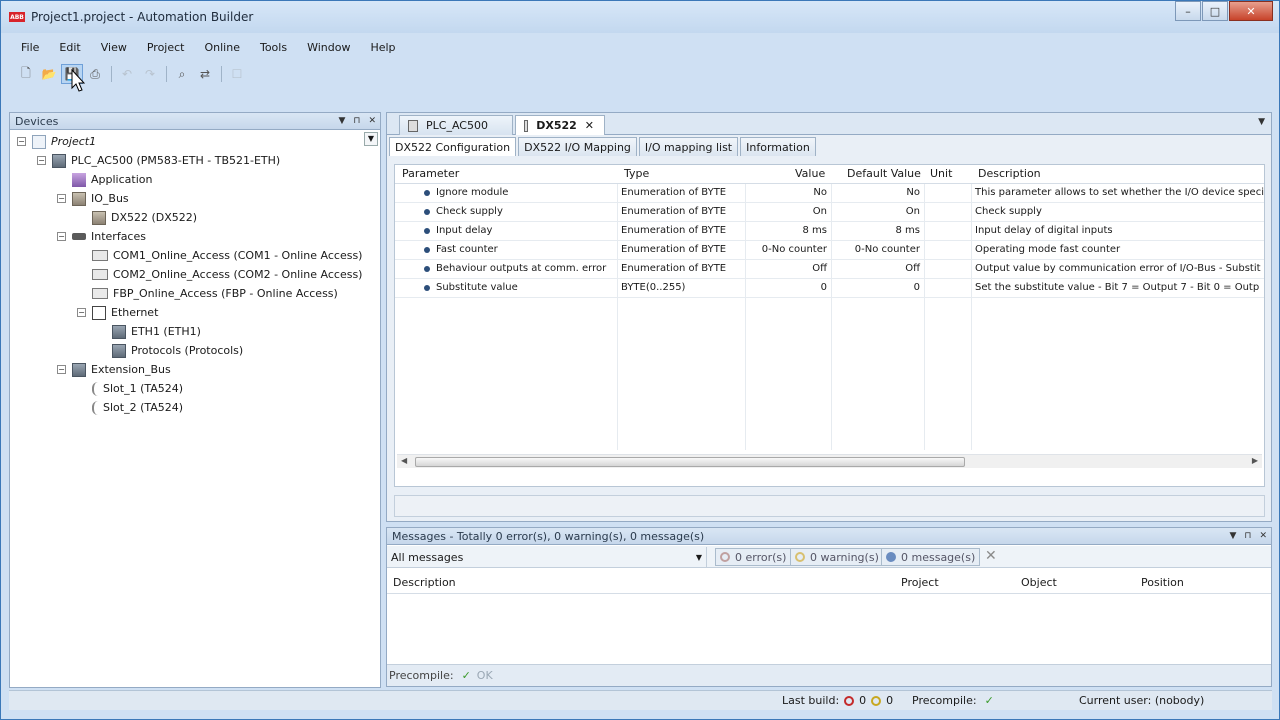  What do you see at coordinates (237, 74) in the screenshot?
I see `bookmark-icon: ☐` at bounding box center [237, 74].